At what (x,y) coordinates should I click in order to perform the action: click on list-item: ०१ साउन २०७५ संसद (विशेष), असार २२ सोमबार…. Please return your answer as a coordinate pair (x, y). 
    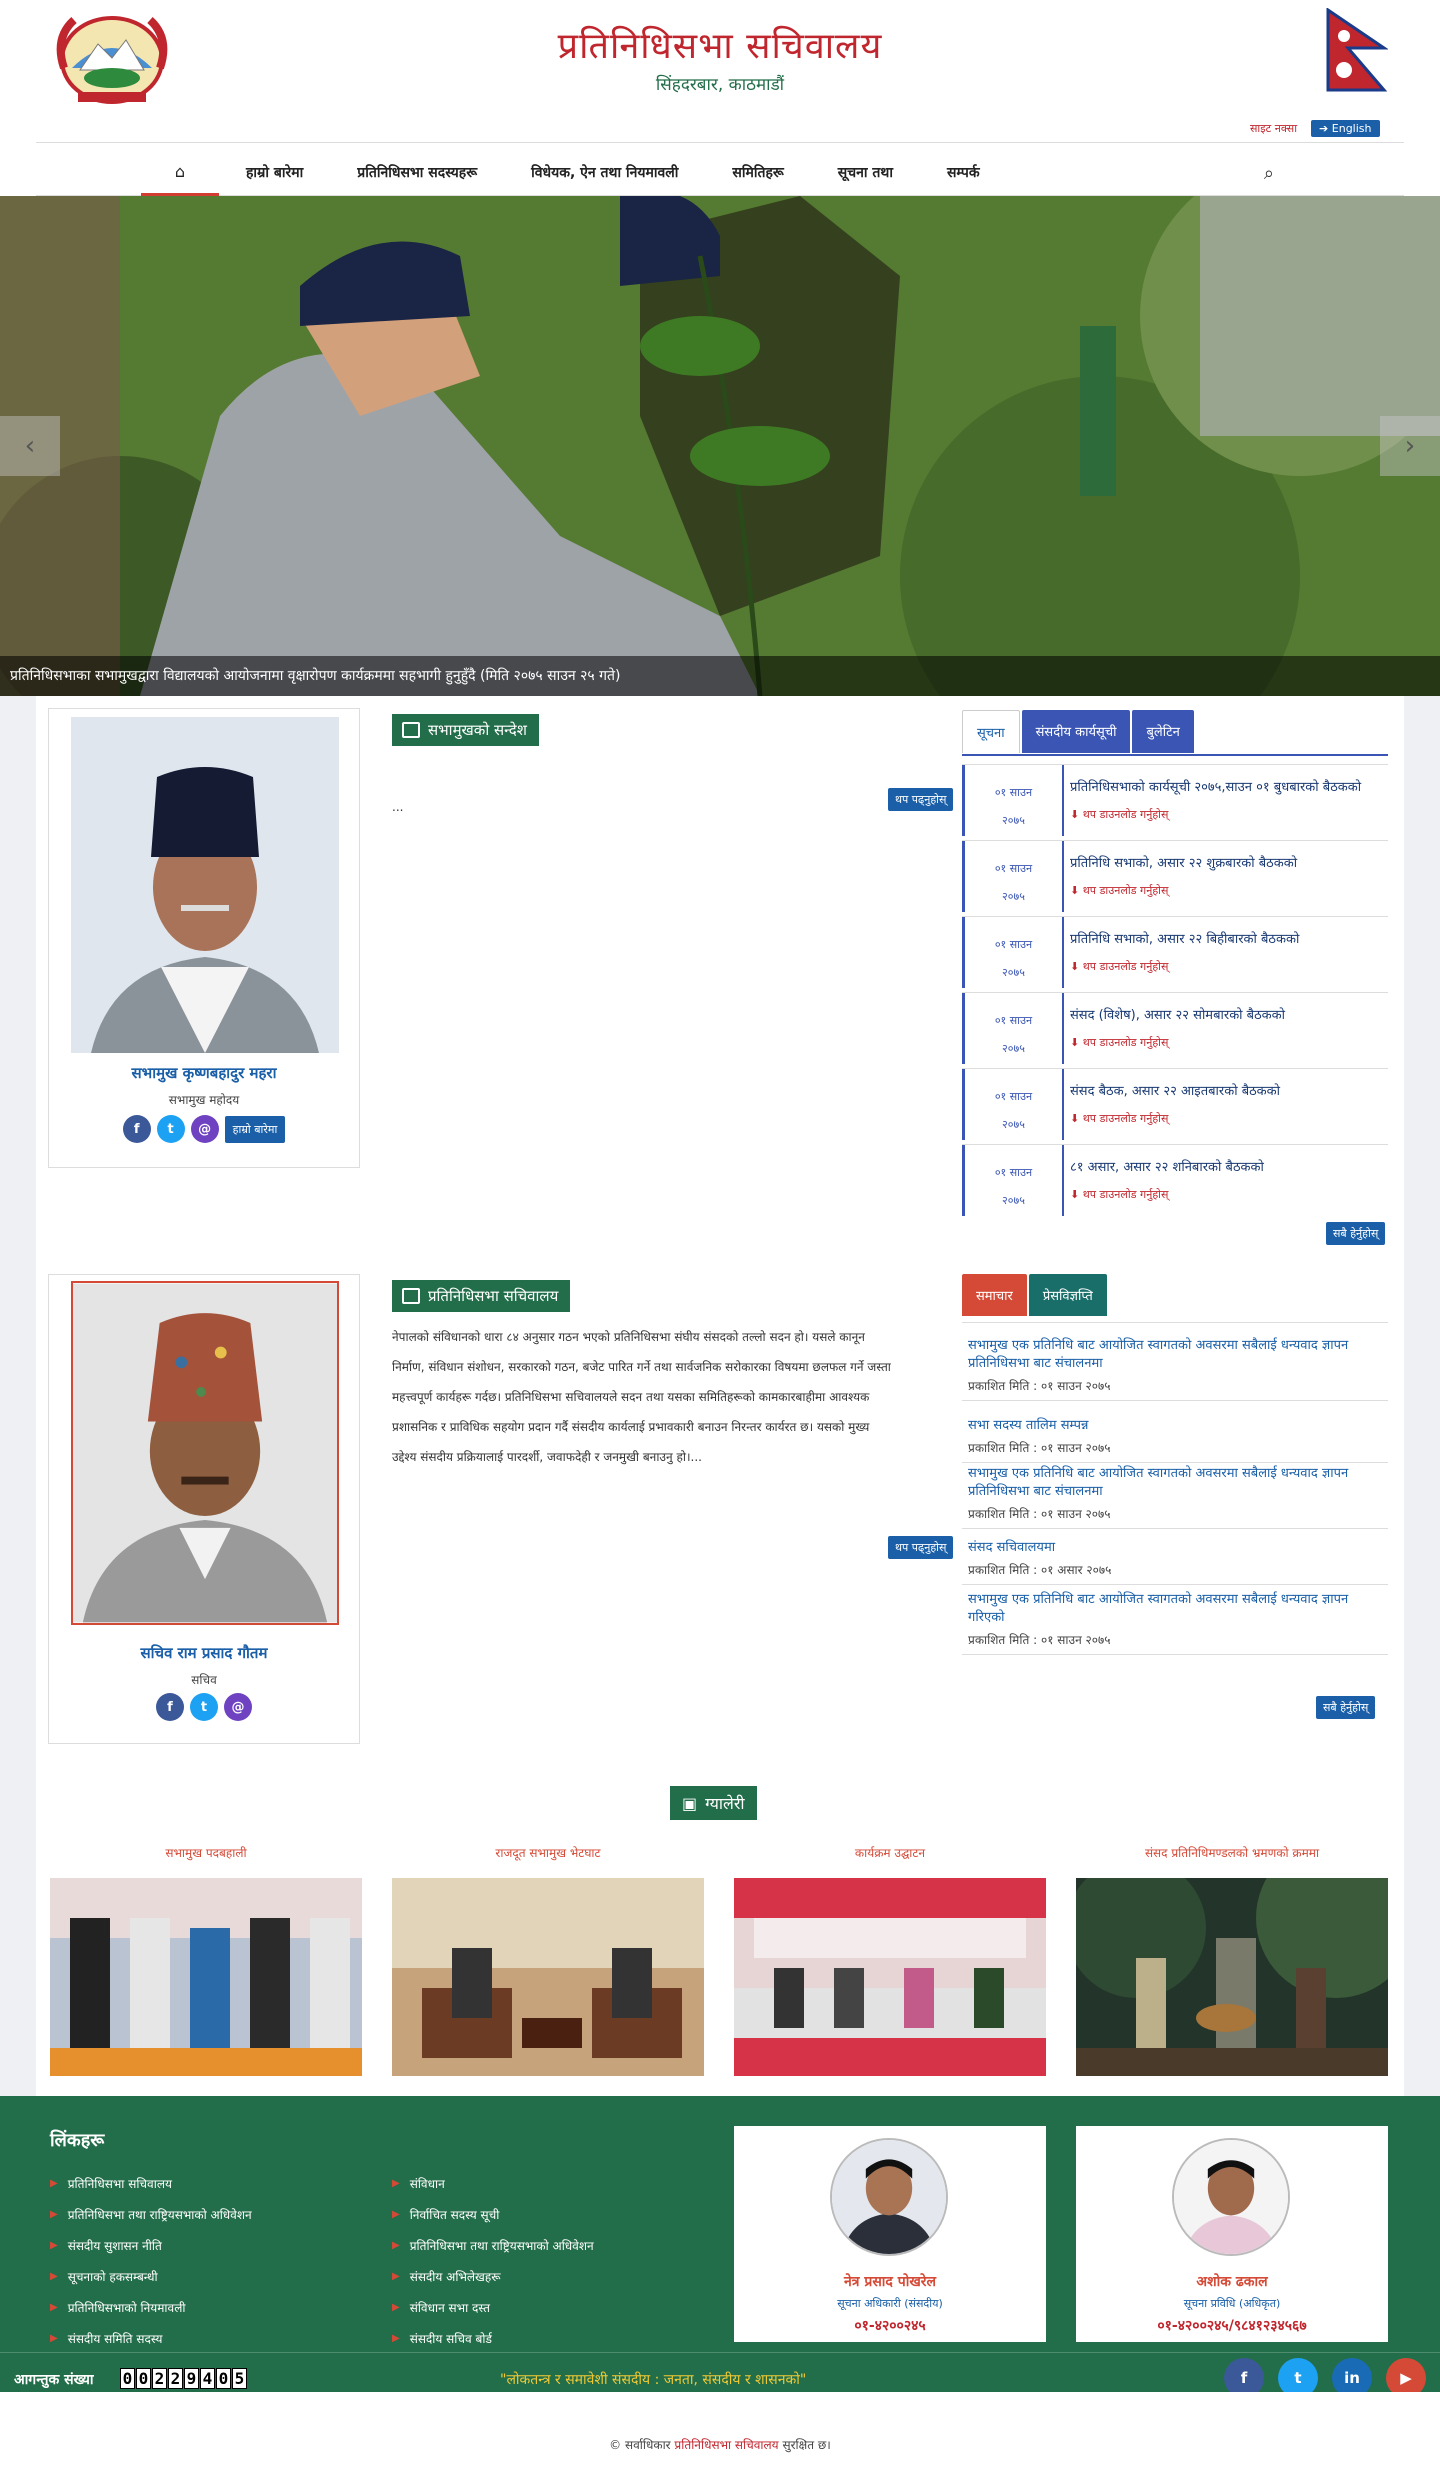
    Looking at the image, I should click on (1175, 1028).